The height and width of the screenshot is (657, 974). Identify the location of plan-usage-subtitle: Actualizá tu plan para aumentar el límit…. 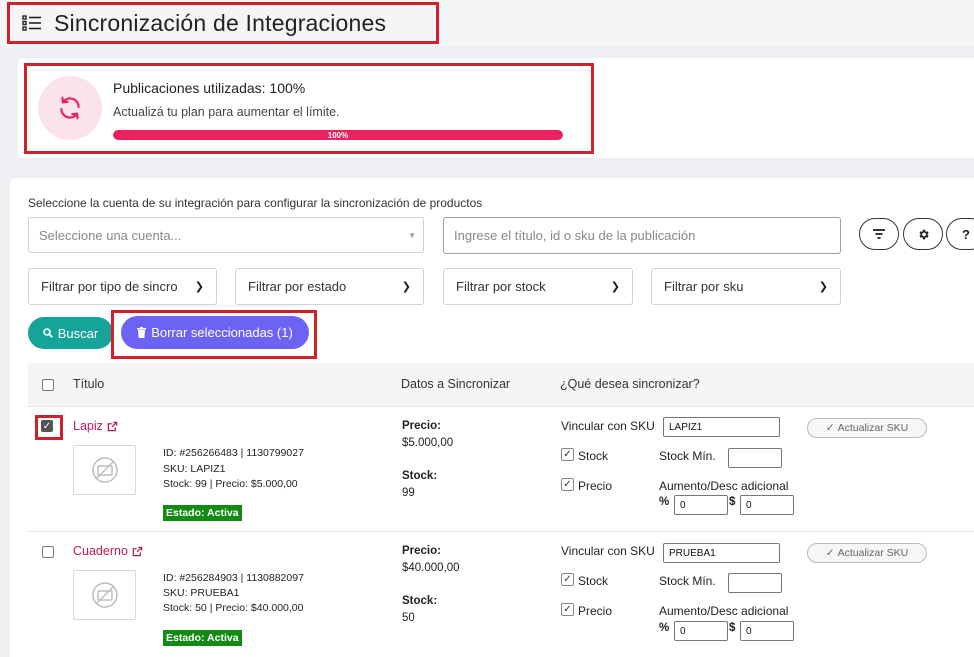
(226, 112).